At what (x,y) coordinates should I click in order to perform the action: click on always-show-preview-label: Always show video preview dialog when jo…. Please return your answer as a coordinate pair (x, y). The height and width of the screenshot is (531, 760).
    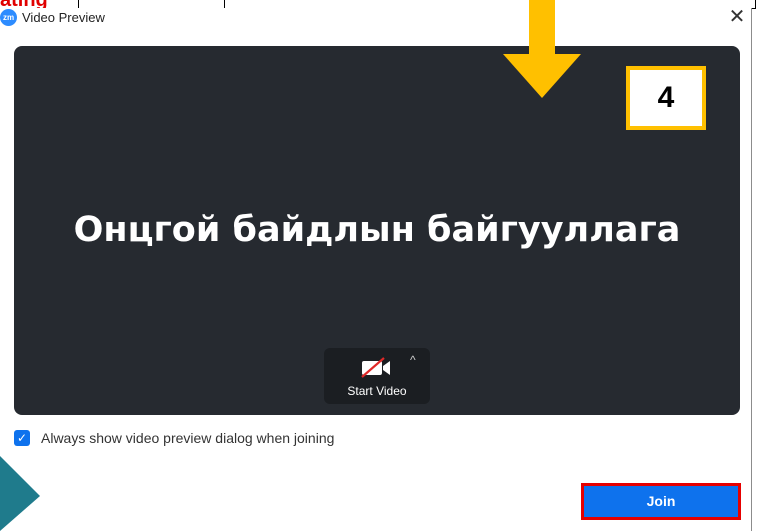
    Looking at the image, I should click on (188, 438).